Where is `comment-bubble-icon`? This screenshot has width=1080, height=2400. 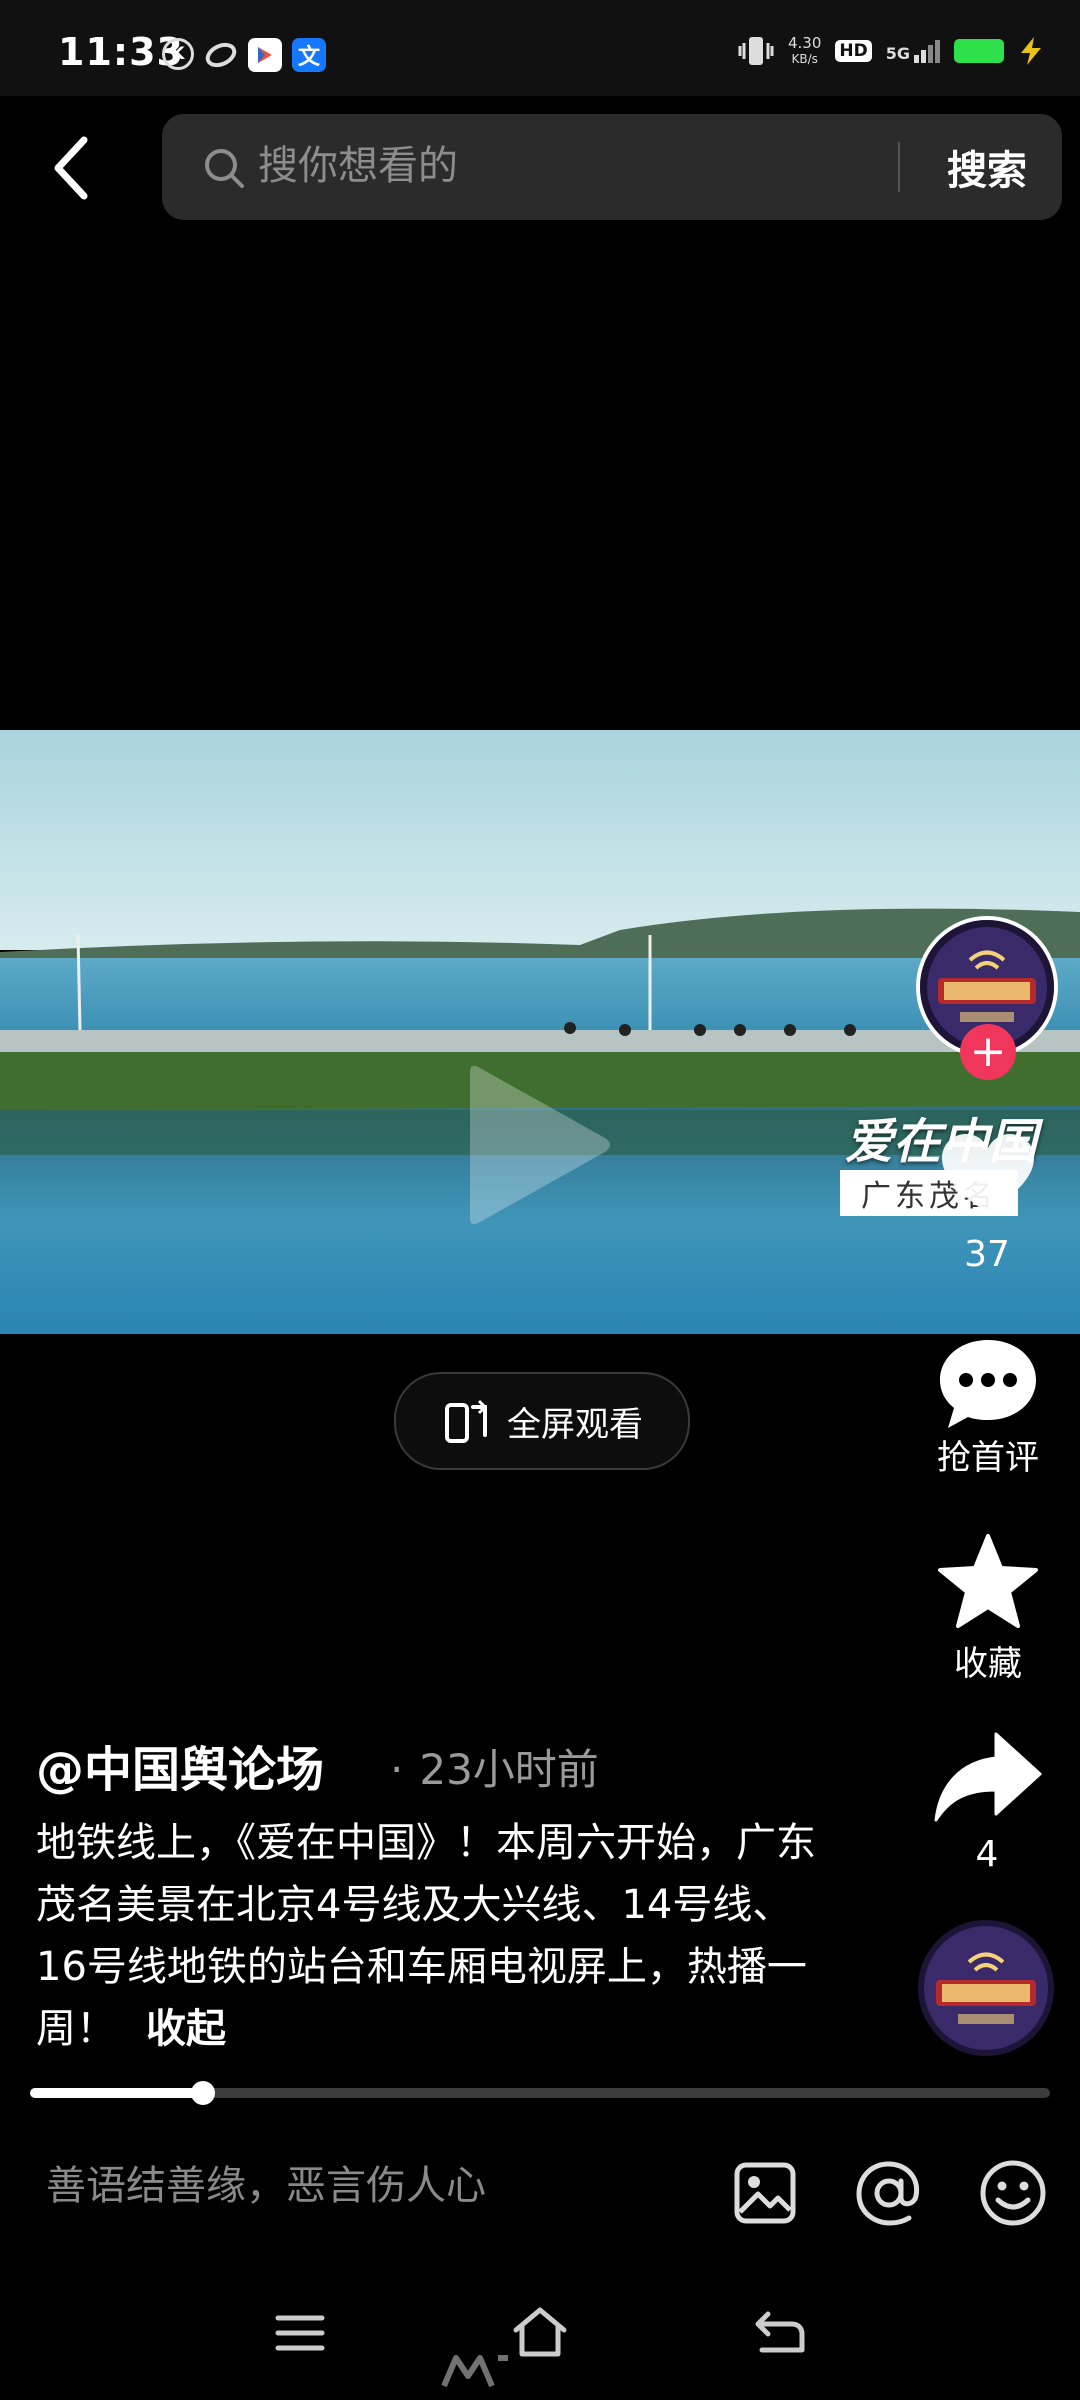
comment-bubble-icon is located at coordinates (988, 1384).